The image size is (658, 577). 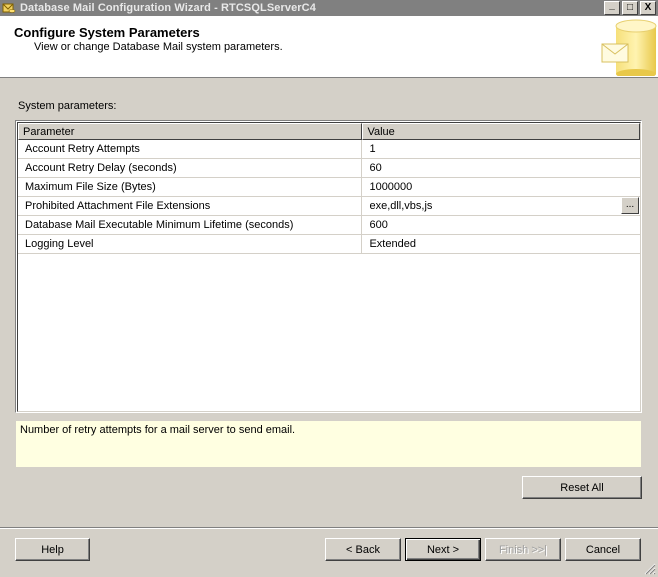 I want to click on parameter-name: Account Retry Attempts, so click(x=190, y=149).